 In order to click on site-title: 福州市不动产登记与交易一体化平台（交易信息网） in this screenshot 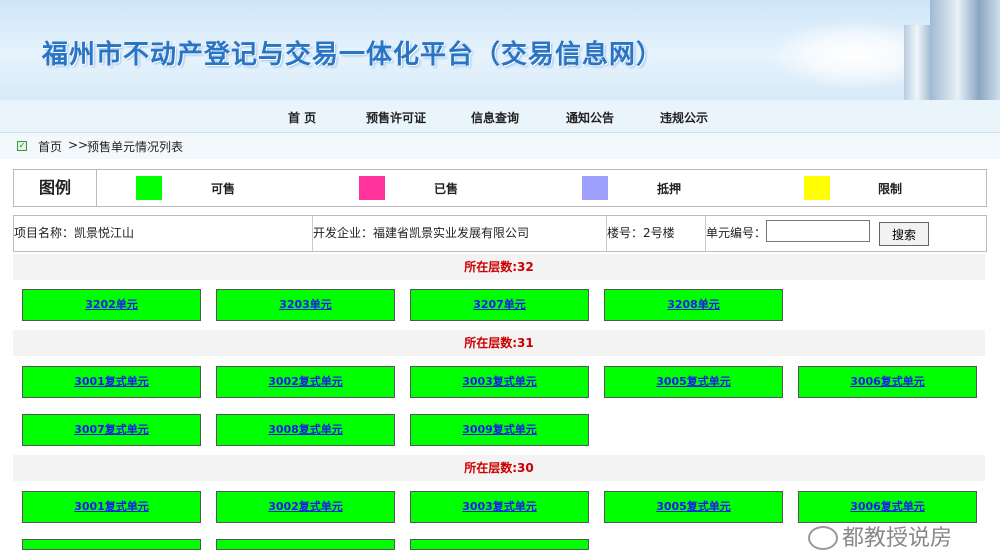, I will do `click(353, 55)`.